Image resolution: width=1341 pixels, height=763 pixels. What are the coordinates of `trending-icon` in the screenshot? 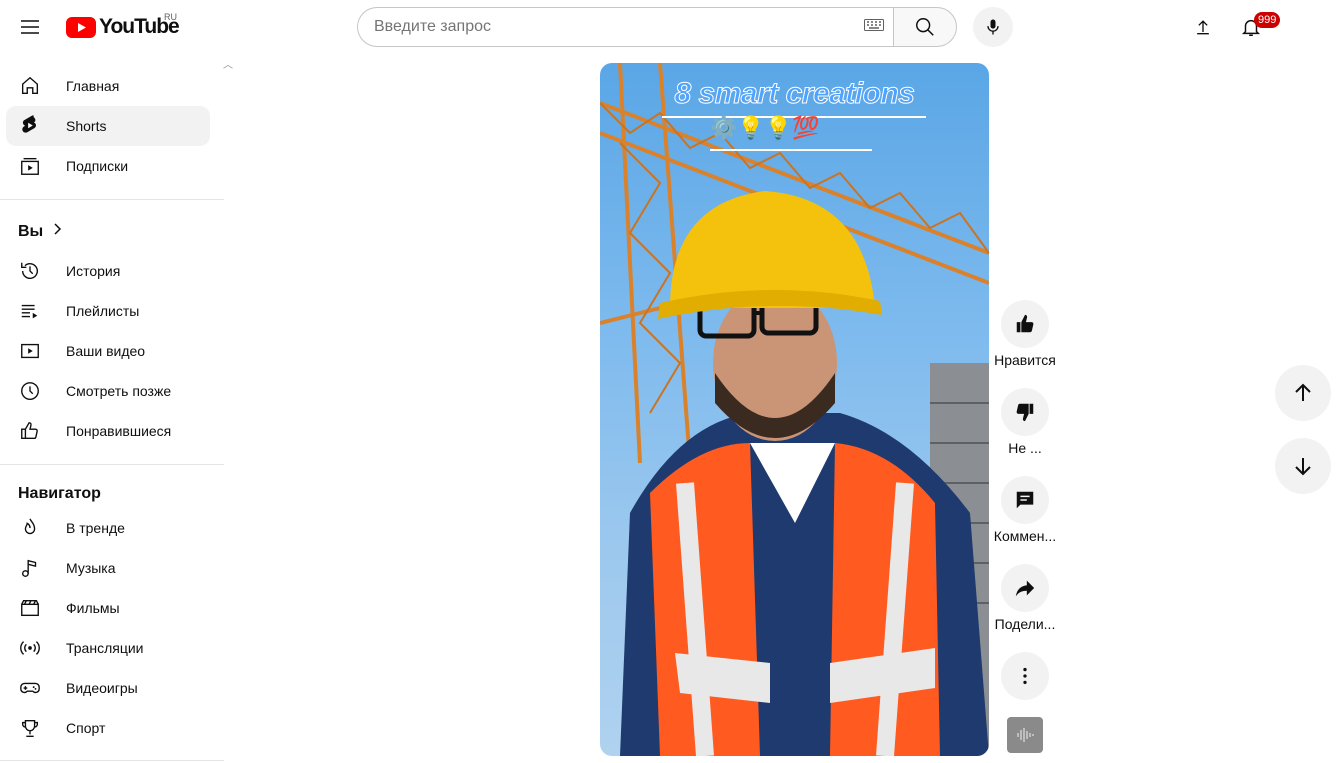 It's located at (30, 528).